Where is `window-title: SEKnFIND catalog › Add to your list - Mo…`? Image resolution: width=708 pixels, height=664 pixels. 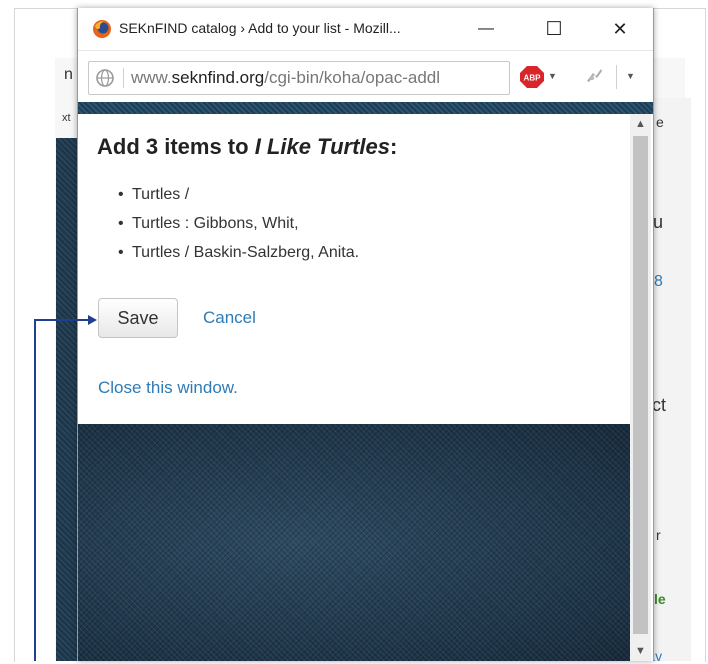
window-title: SEKnFIND catalog › Add to your list - Mo… is located at coordinates (260, 28).